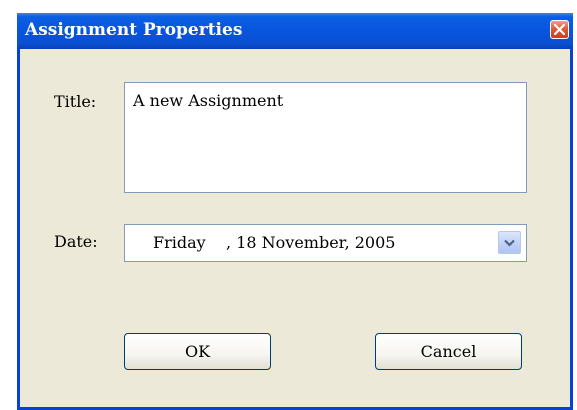  I want to click on date-label: Date:, so click(76, 241).